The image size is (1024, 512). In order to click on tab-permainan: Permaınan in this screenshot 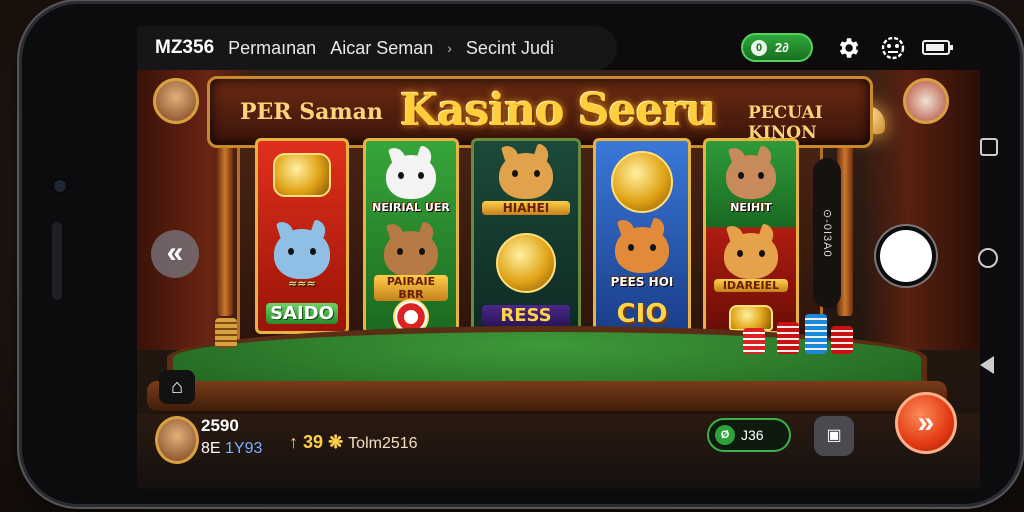, I will do `click(272, 48)`.